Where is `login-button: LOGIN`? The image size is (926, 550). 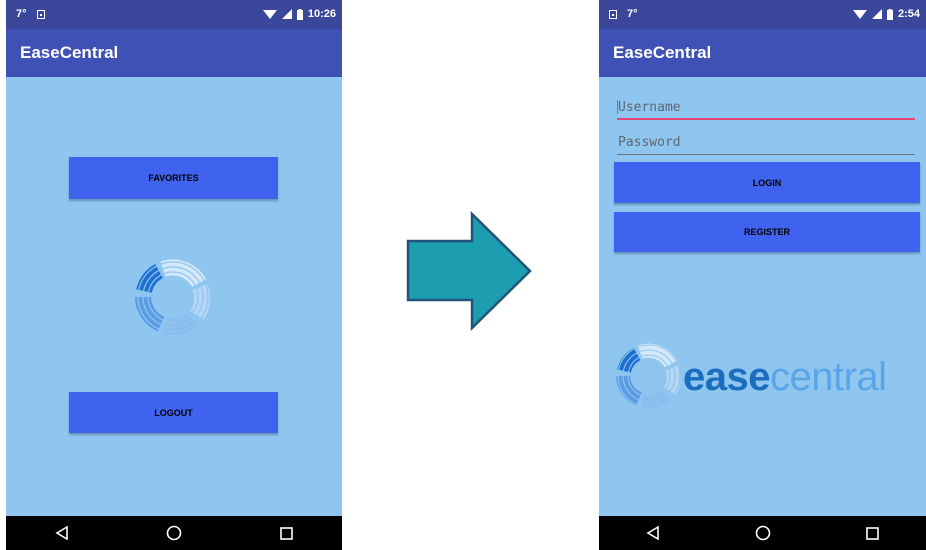 login-button: LOGIN is located at coordinates (767, 182).